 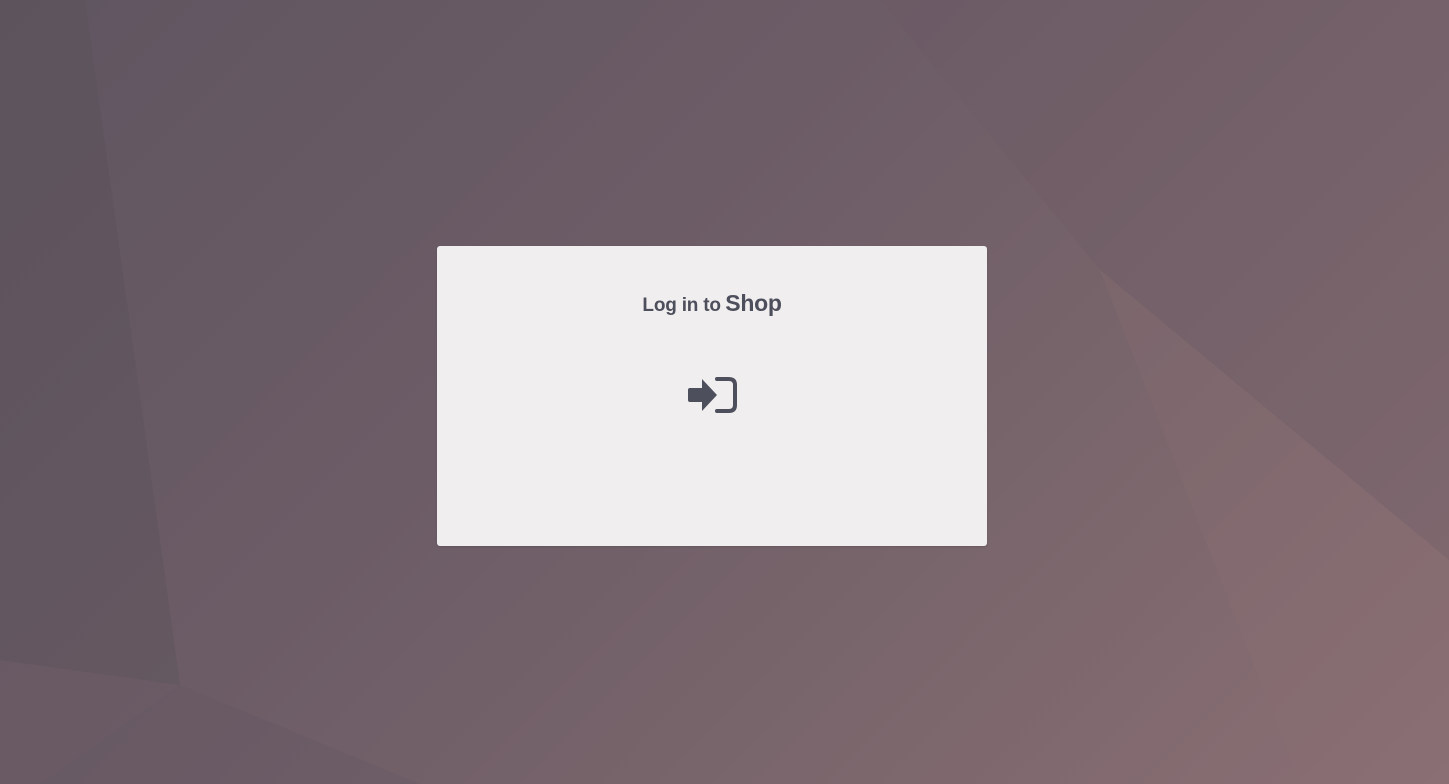 I want to click on login-button, so click(x=712, y=395).